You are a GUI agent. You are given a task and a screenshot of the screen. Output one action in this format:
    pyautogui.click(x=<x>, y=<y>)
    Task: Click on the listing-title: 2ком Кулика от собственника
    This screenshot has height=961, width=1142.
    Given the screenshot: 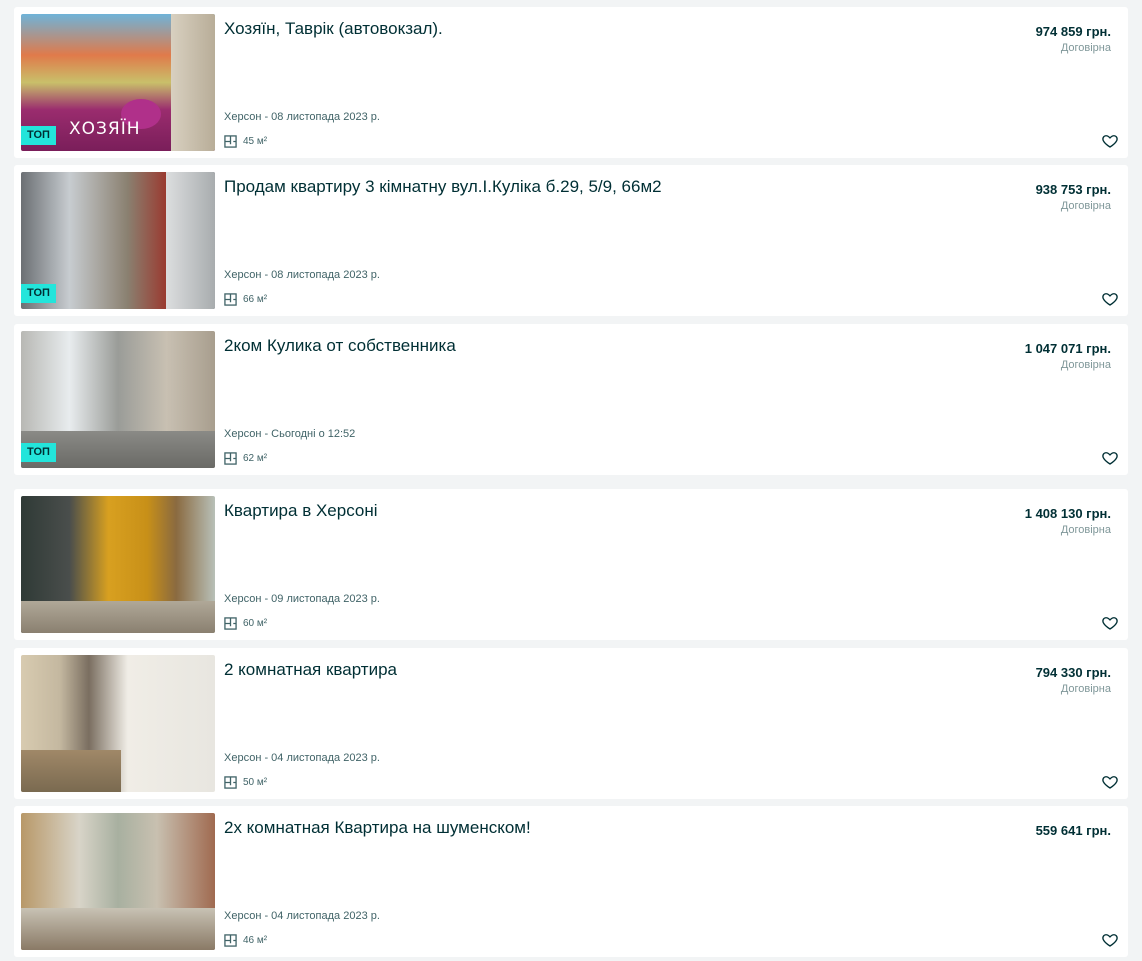 What is the action you would take?
    pyautogui.click(x=340, y=346)
    